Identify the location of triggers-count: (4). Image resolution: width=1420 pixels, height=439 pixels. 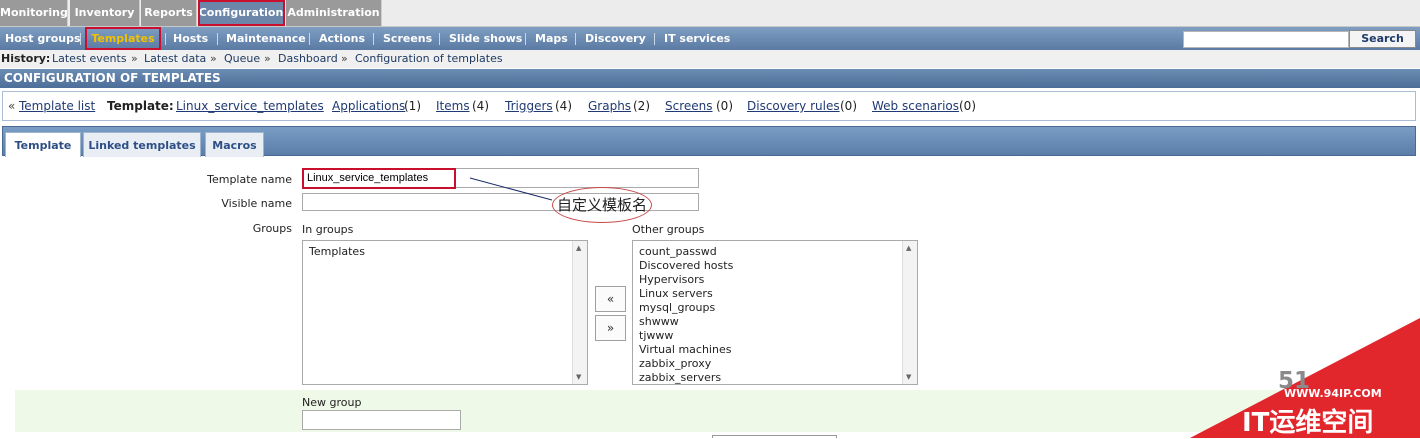
(563, 106).